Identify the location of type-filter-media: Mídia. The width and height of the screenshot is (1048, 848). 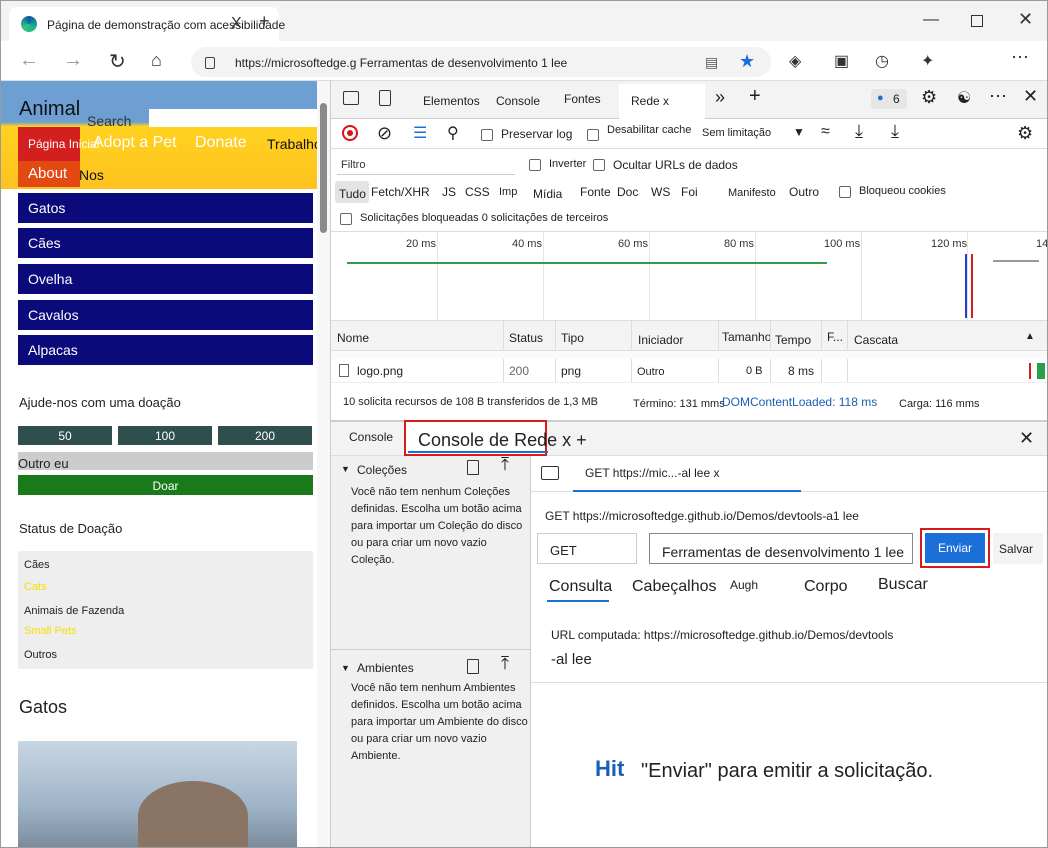
(547, 194).